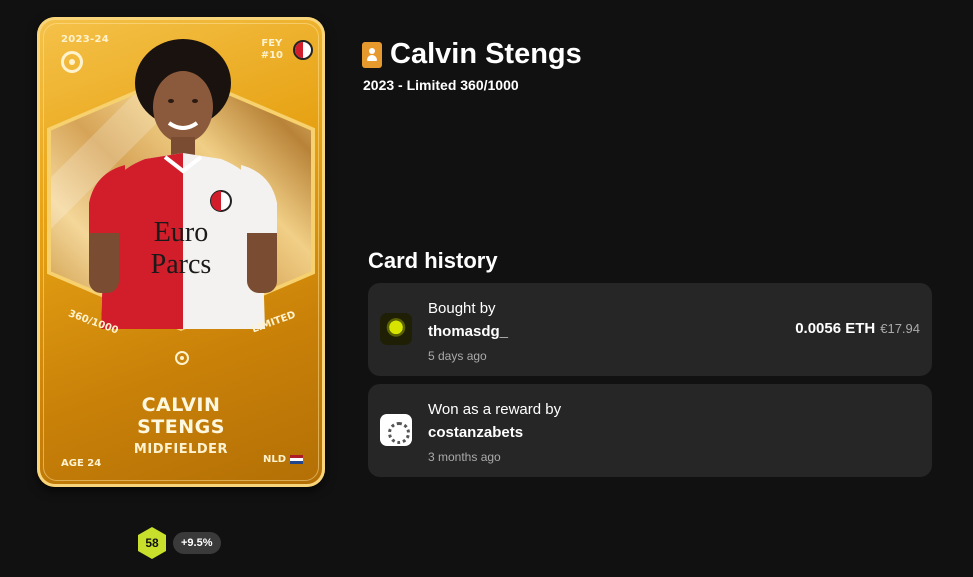 Image resolution: width=973 pixels, height=577 pixels. What do you see at coordinates (433, 260) in the screenshot?
I see `card-history-heading: Card history` at bounding box center [433, 260].